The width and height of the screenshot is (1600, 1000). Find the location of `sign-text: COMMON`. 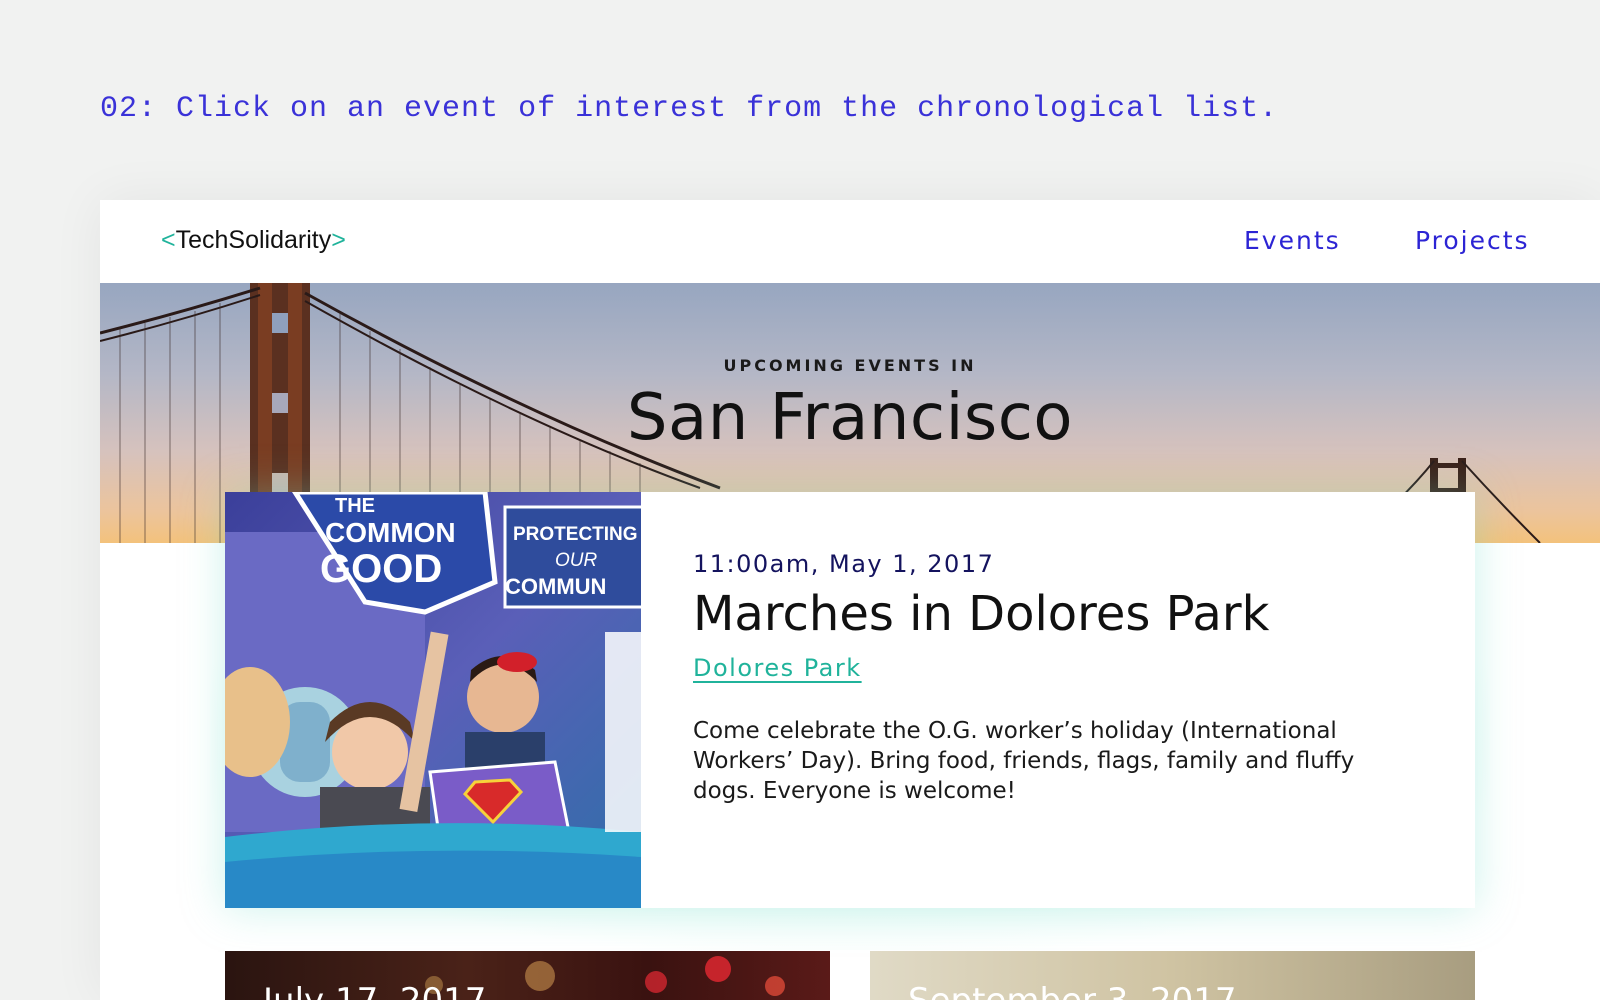

sign-text: COMMON is located at coordinates (390, 532).